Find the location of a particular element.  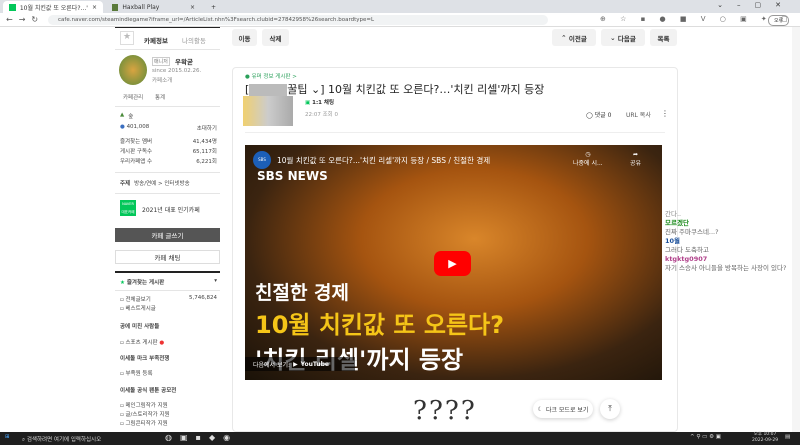

sbs-channel-icon: SBS is located at coordinates (262, 160).